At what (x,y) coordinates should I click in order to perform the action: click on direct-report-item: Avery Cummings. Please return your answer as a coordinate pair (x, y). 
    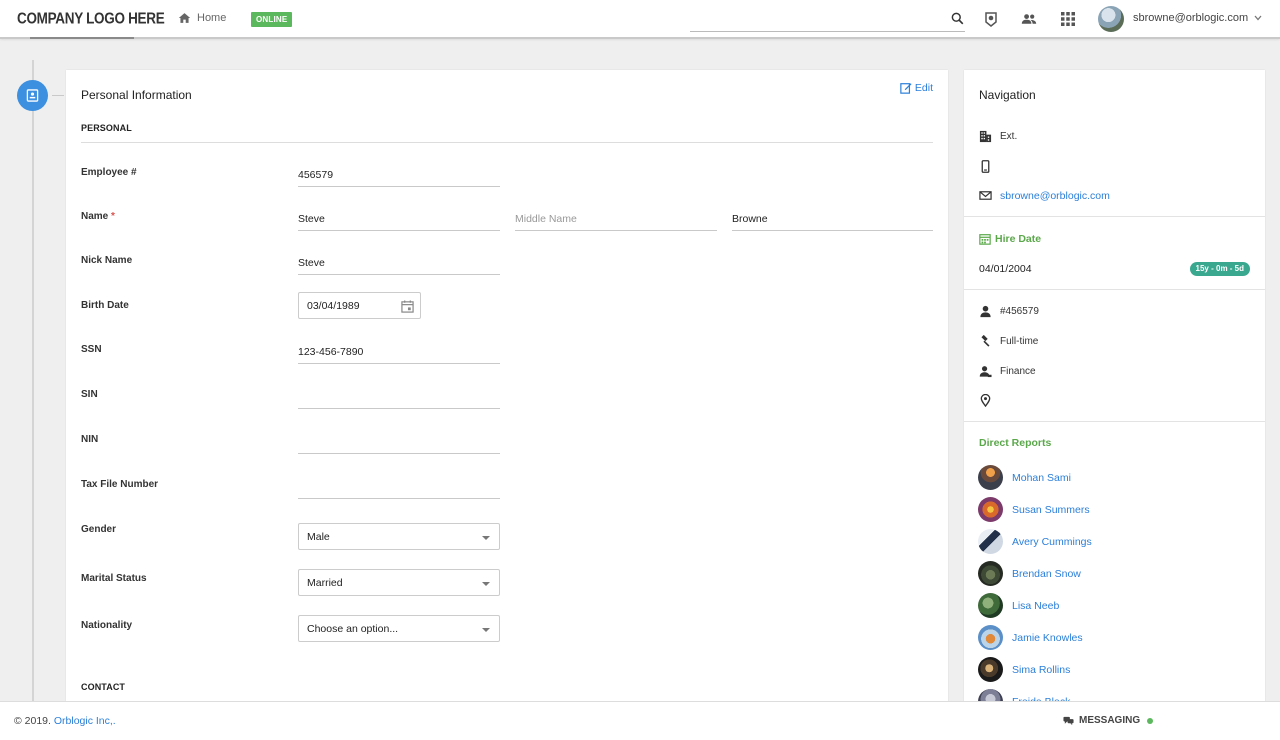
    Looking at the image, I should click on (1035, 541).